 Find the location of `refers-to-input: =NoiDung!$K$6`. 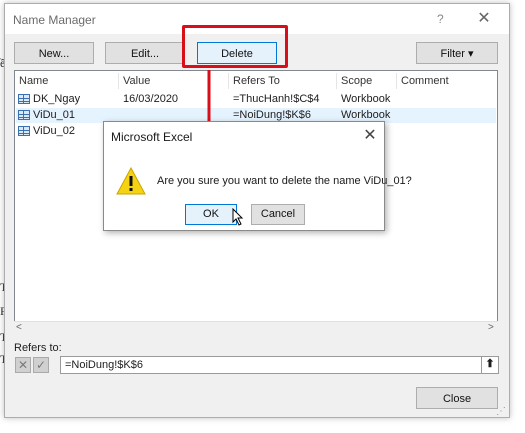

refers-to-input: =NoiDung!$K$6 is located at coordinates (271, 365).